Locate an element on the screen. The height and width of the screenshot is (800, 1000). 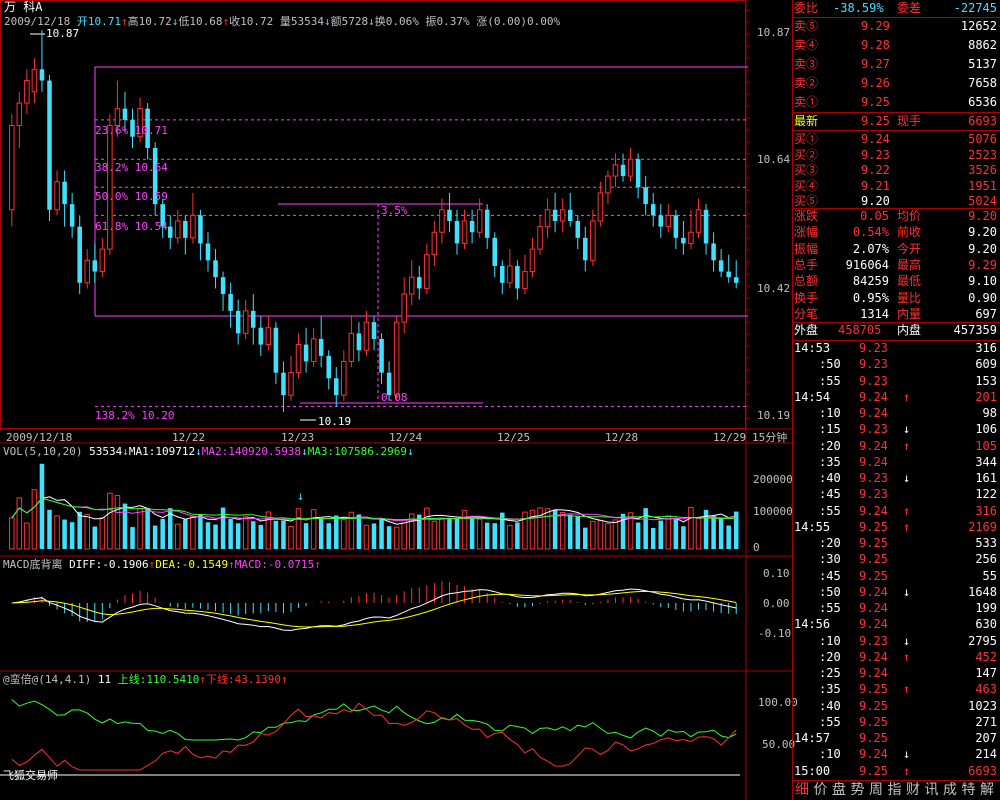
sell-label: 卖② is located at coordinates (806, 83).